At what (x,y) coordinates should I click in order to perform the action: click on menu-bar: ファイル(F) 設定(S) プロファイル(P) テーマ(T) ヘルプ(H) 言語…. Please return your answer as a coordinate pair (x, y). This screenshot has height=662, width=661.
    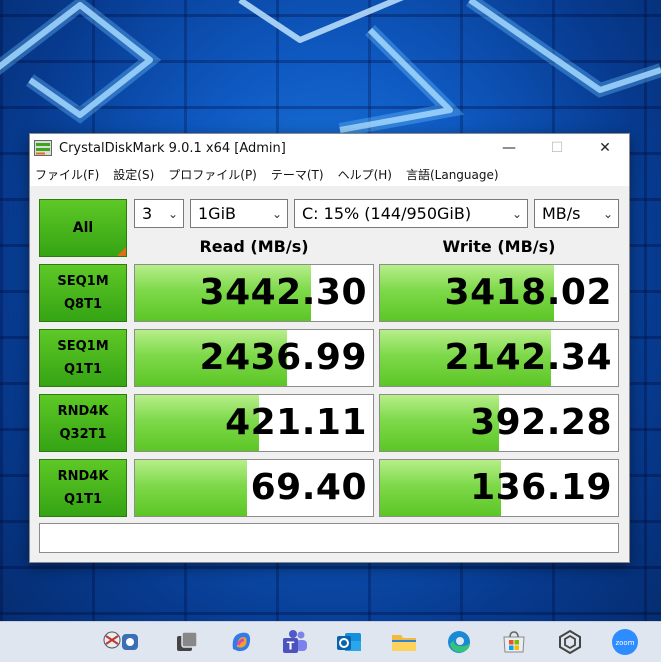
    Looking at the image, I should click on (329, 174).